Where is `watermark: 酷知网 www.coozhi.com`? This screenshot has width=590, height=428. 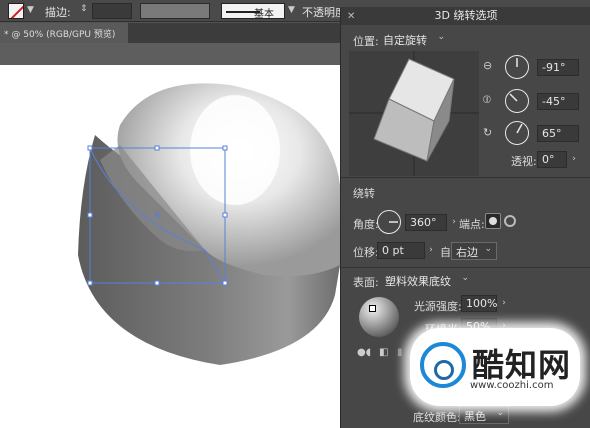
watermark: 酷知网 www.coozhi.com is located at coordinates (495, 367).